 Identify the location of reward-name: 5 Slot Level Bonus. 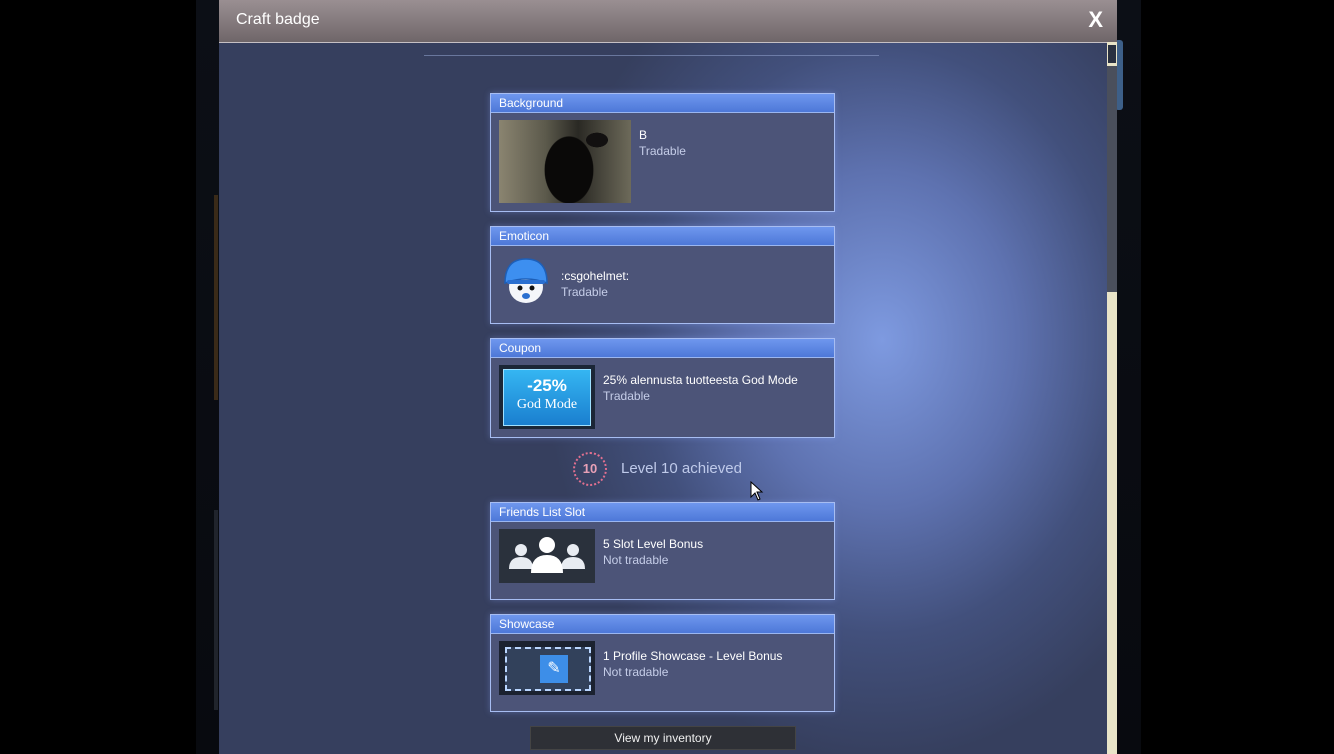
(653, 544).